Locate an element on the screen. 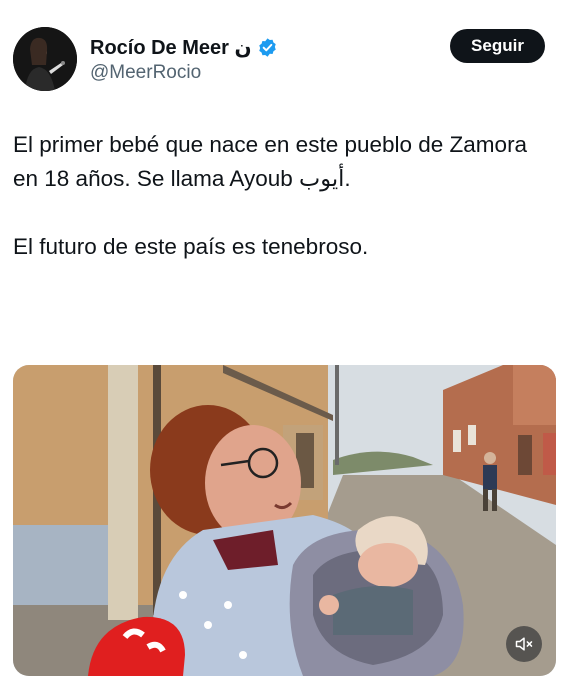 This screenshot has width=570, height=680. avatar-image is located at coordinates (45, 59).